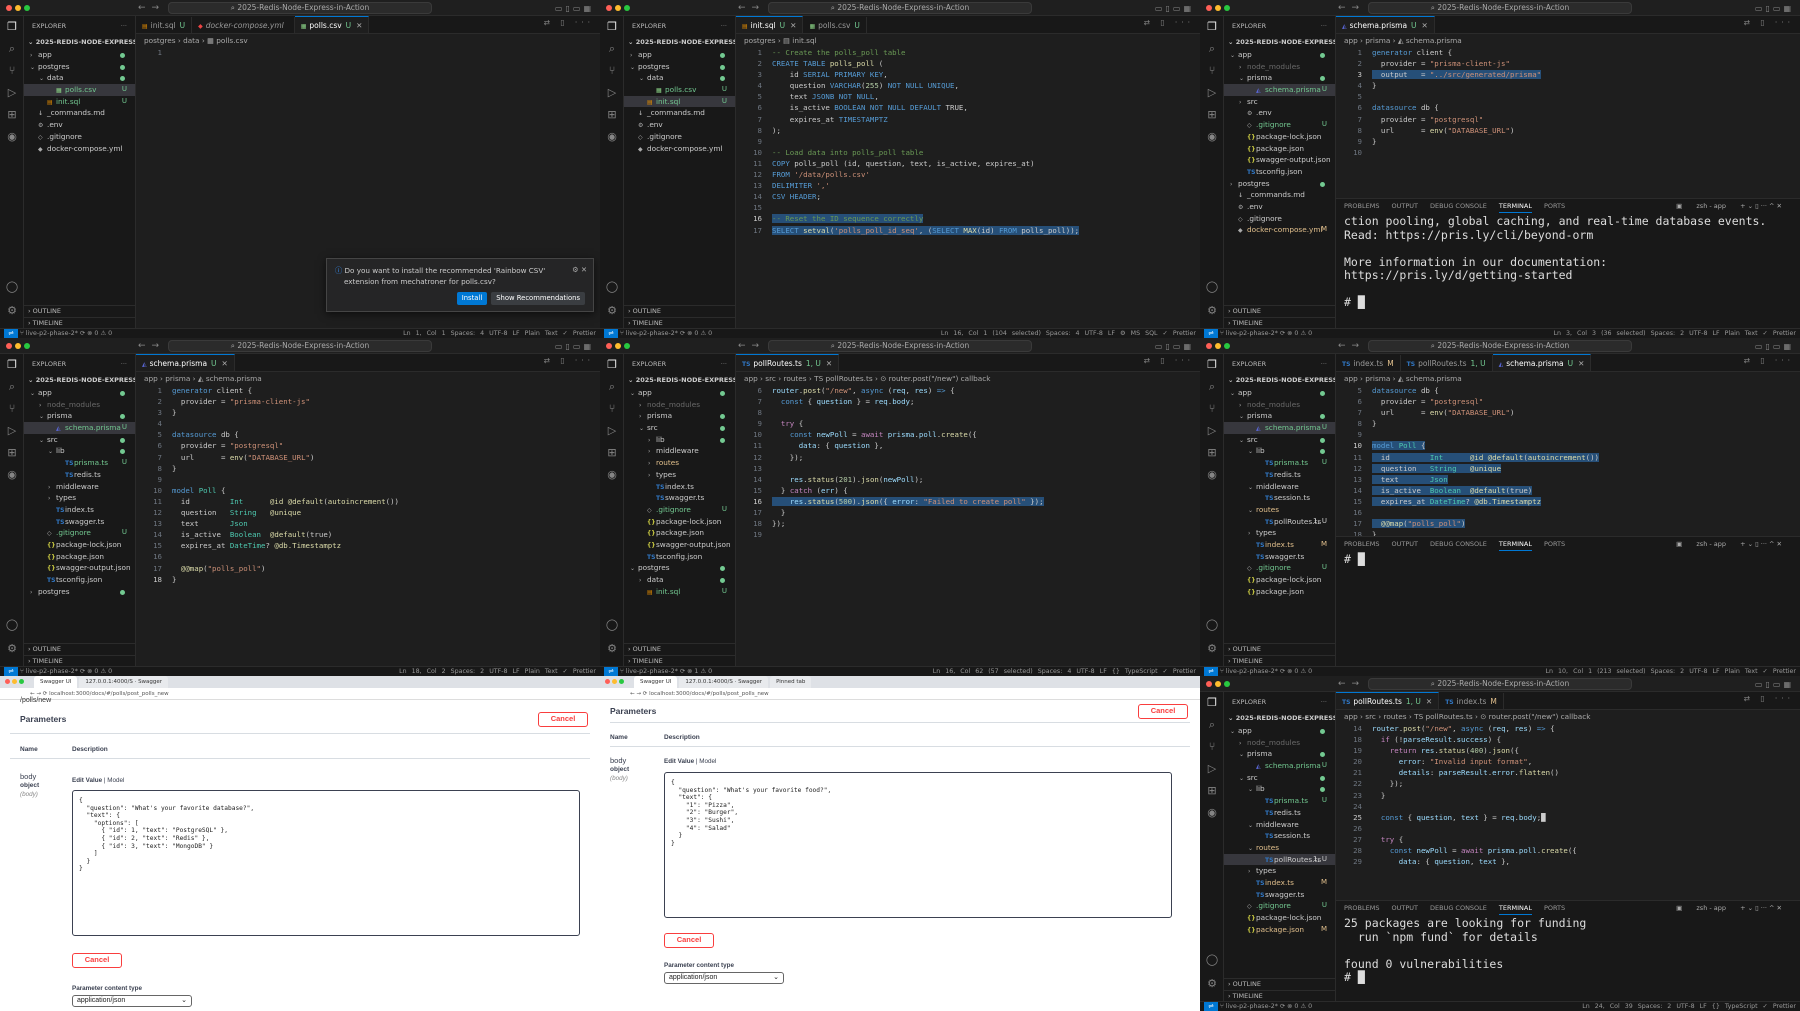  Describe the element at coordinates (1279, 545) in the screenshot. I see `explorer-file: TSindex.ts M` at that location.